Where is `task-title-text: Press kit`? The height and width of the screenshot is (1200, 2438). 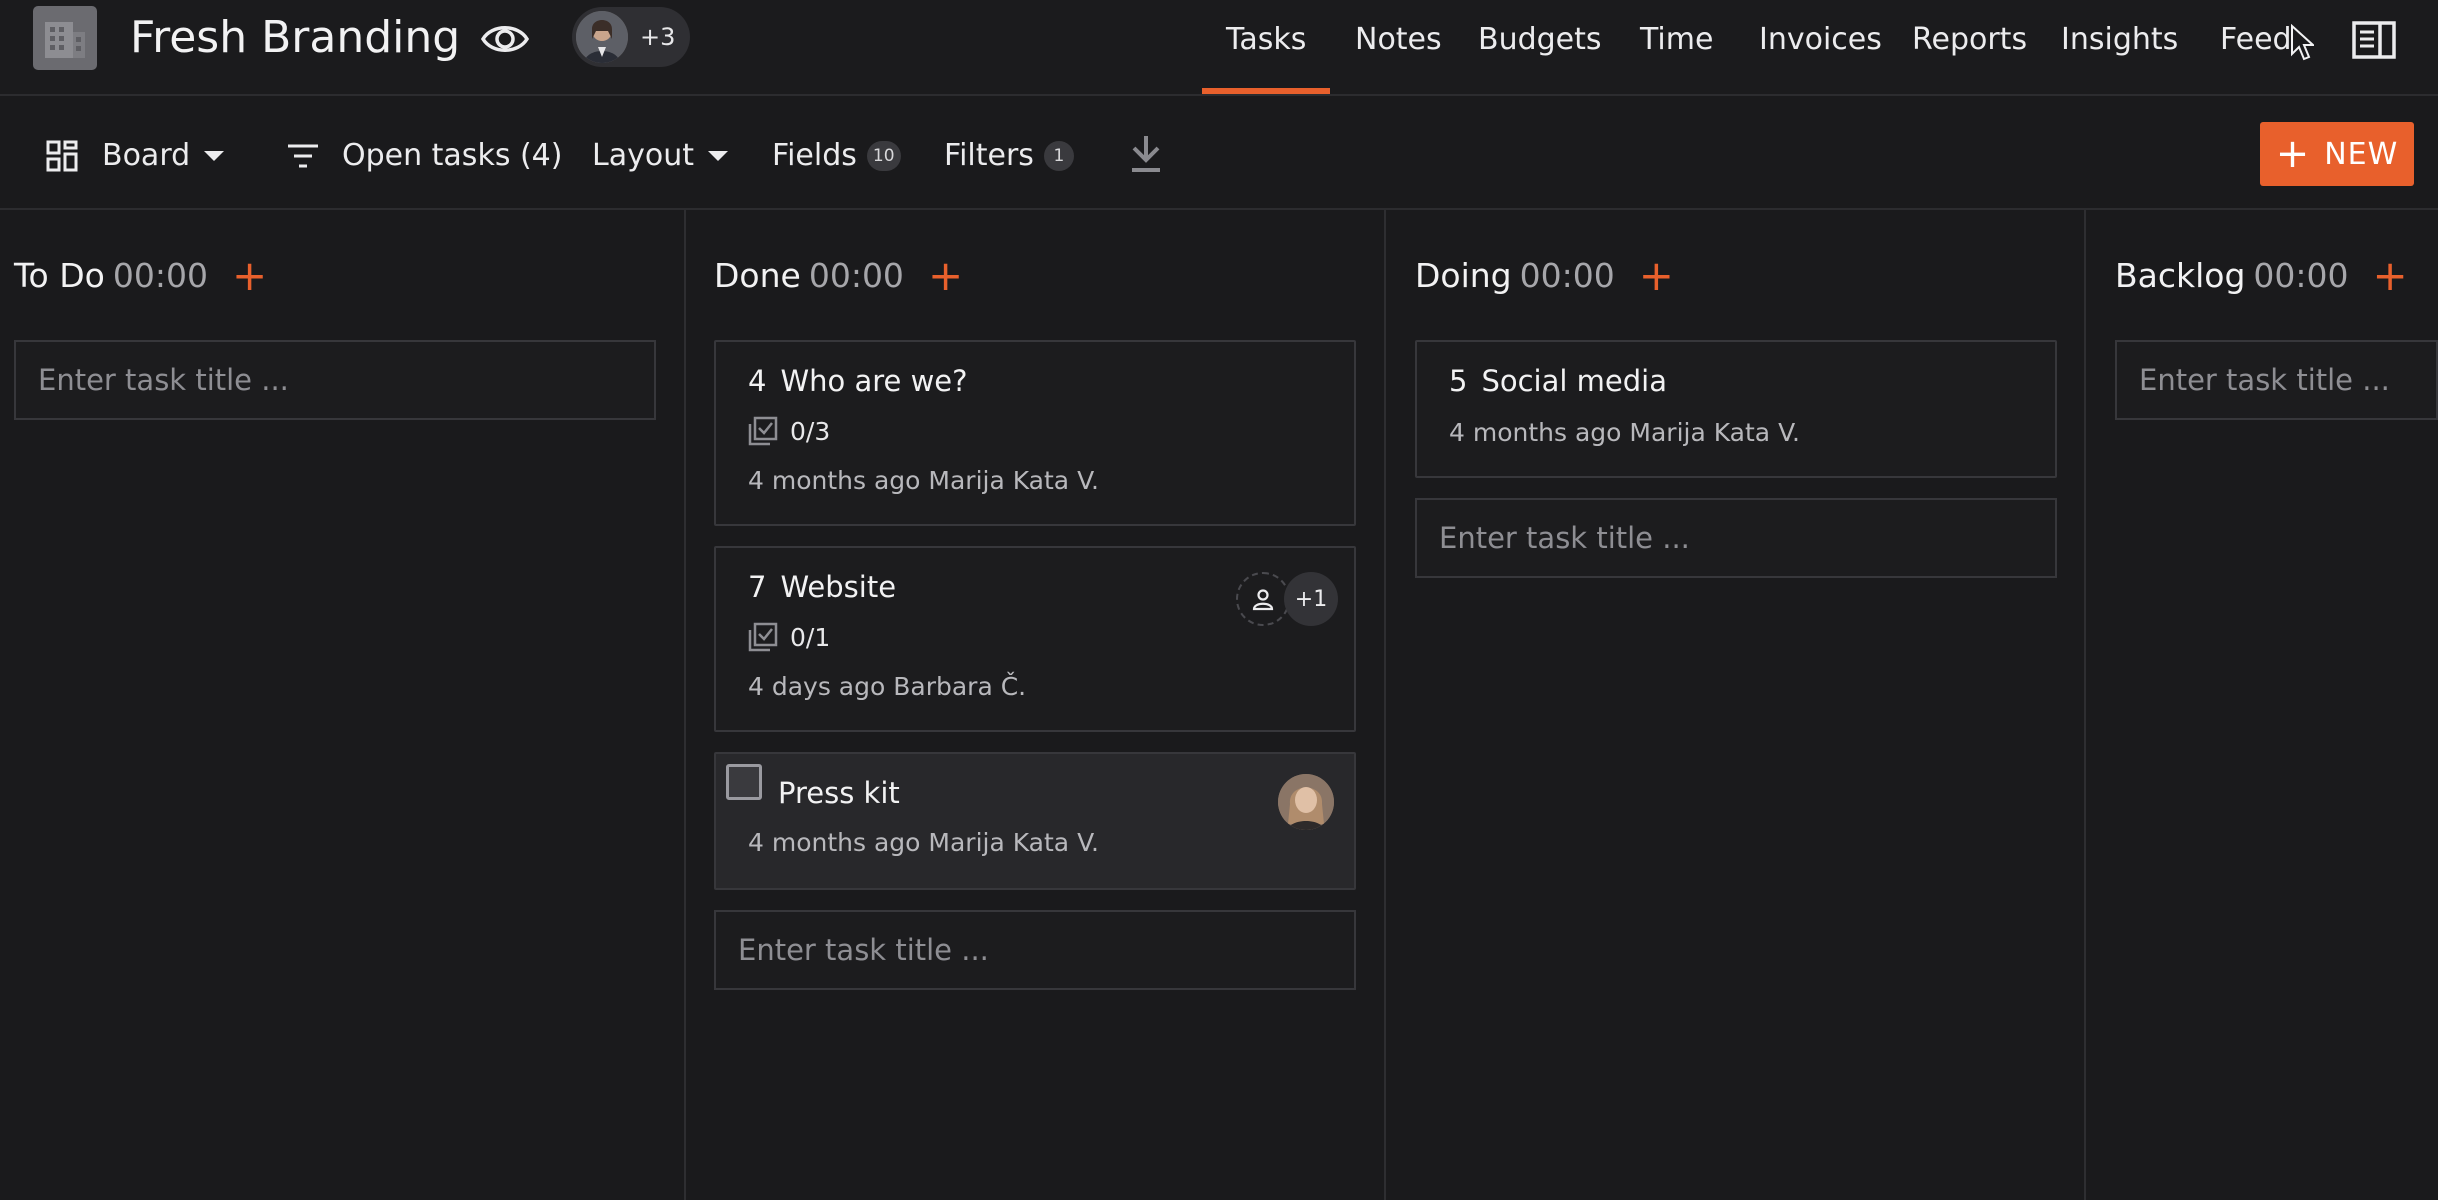
task-title-text: Press kit is located at coordinates (839, 793).